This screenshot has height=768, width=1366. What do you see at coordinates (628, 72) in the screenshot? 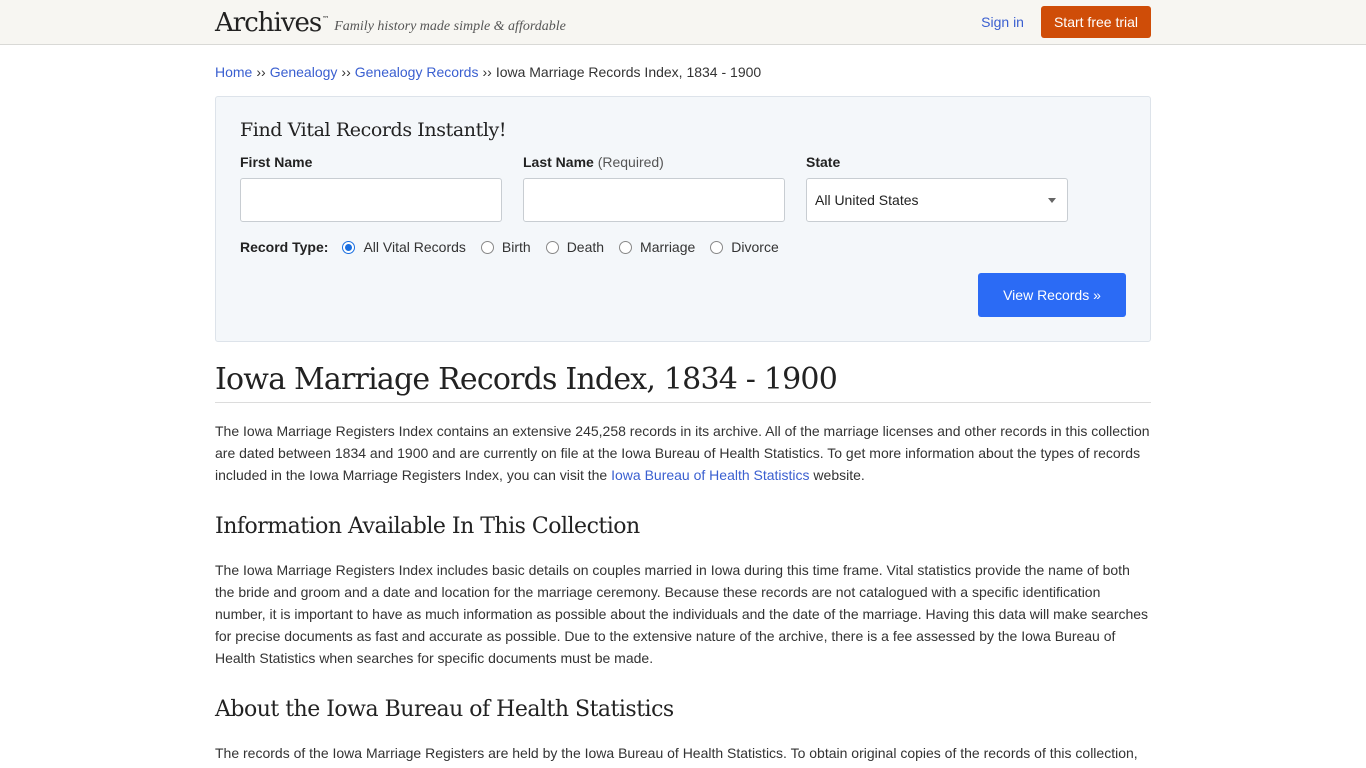
I see `breadcrumb-current: Iowa Marriage Records Index, 1834 - 1900` at bounding box center [628, 72].